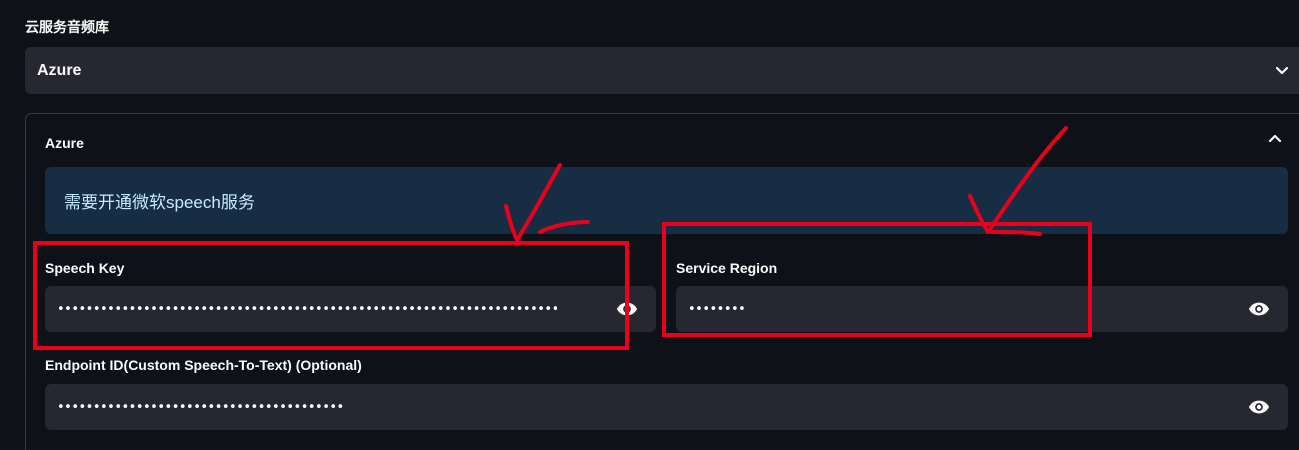  I want to click on service-region-value: ••••••••, so click(717, 309).